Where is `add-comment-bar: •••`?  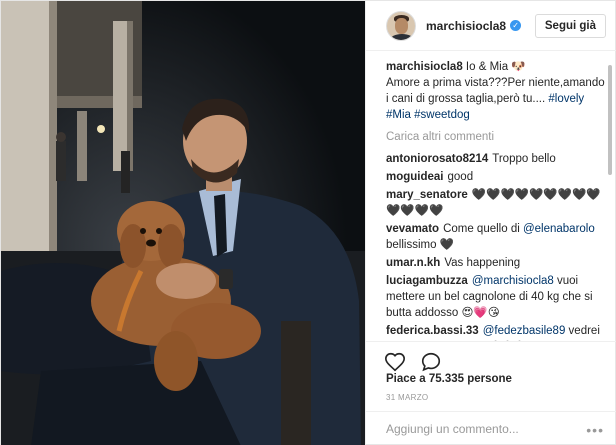
add-comment-bar: ••• is located at coordinates (491, 428).